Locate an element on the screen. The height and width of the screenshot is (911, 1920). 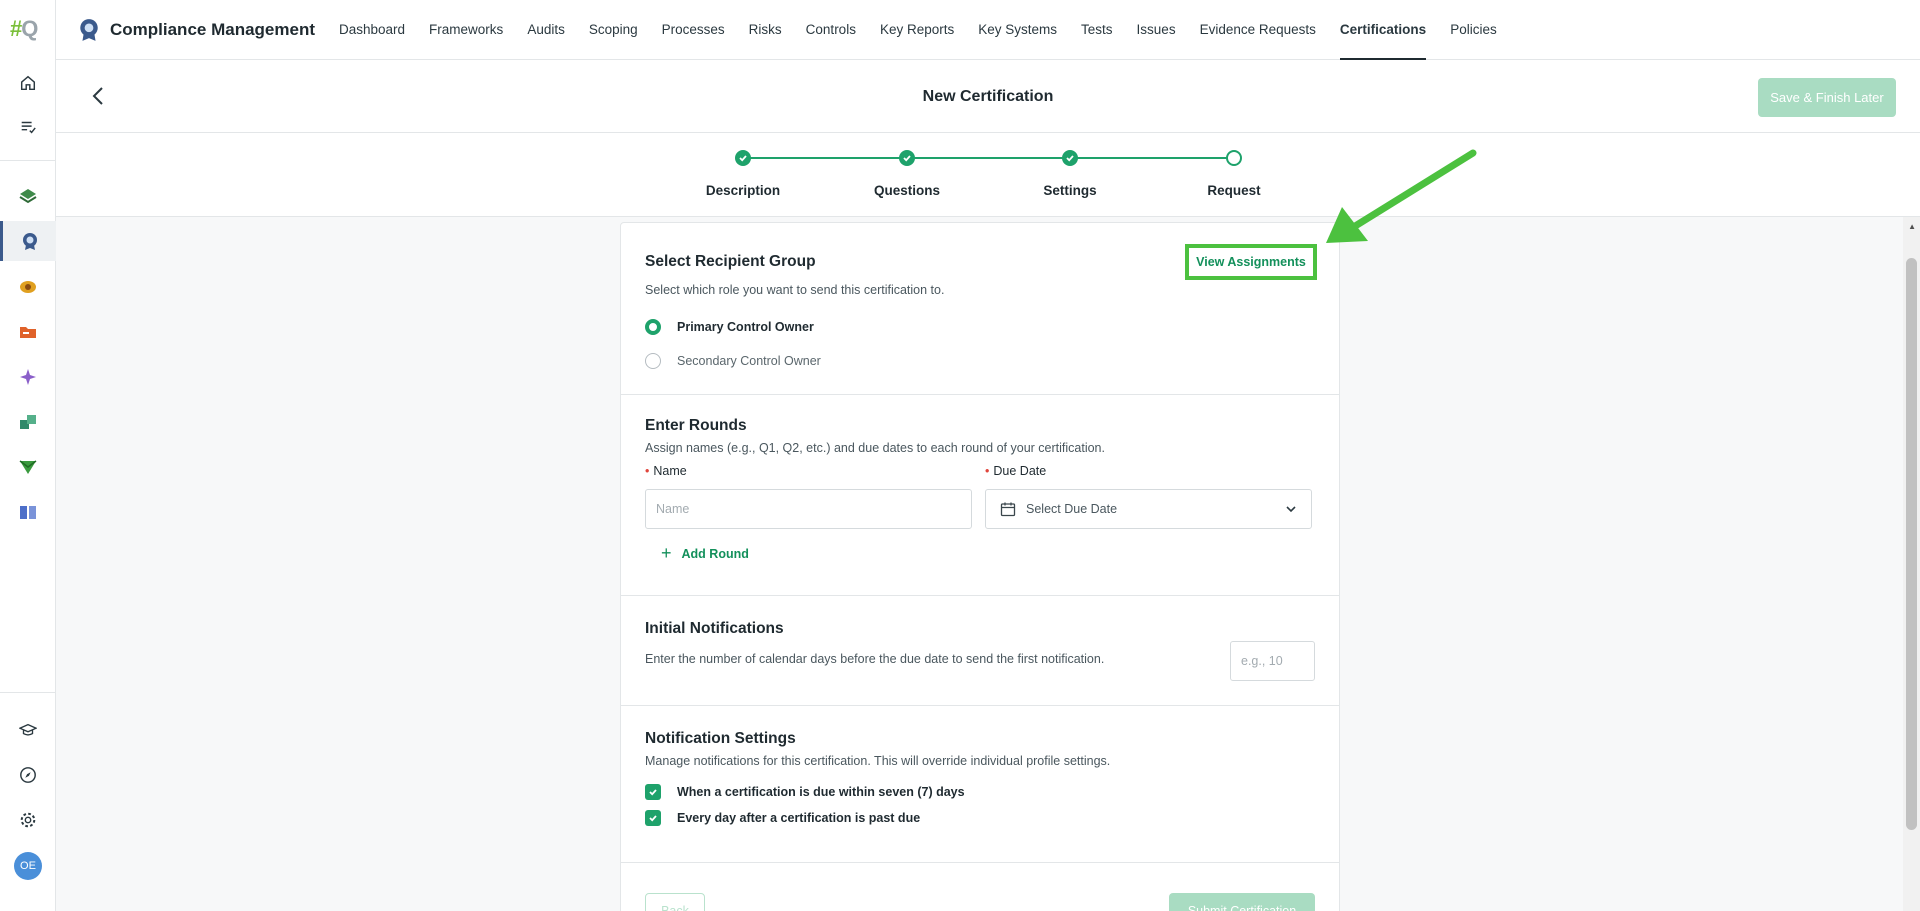
step-description-check-icon is located at coordinates (743, 158).